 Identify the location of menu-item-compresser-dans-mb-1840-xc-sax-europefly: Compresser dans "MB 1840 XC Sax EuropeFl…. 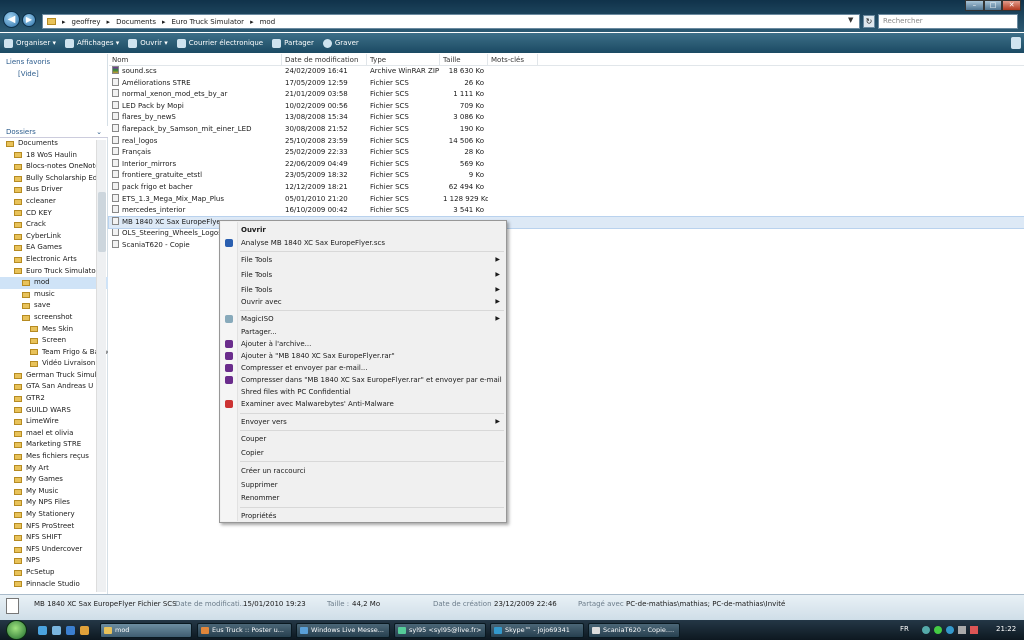
(363, 380).